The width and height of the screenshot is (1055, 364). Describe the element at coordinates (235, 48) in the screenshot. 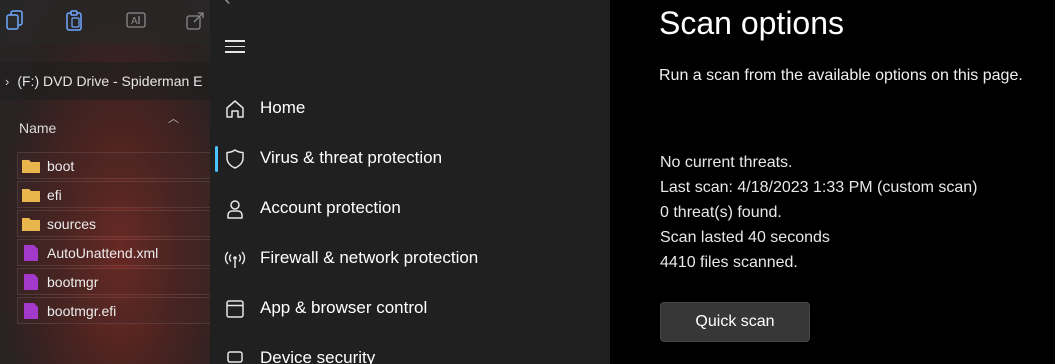

I see `hamburger-menu-icon` at that location.